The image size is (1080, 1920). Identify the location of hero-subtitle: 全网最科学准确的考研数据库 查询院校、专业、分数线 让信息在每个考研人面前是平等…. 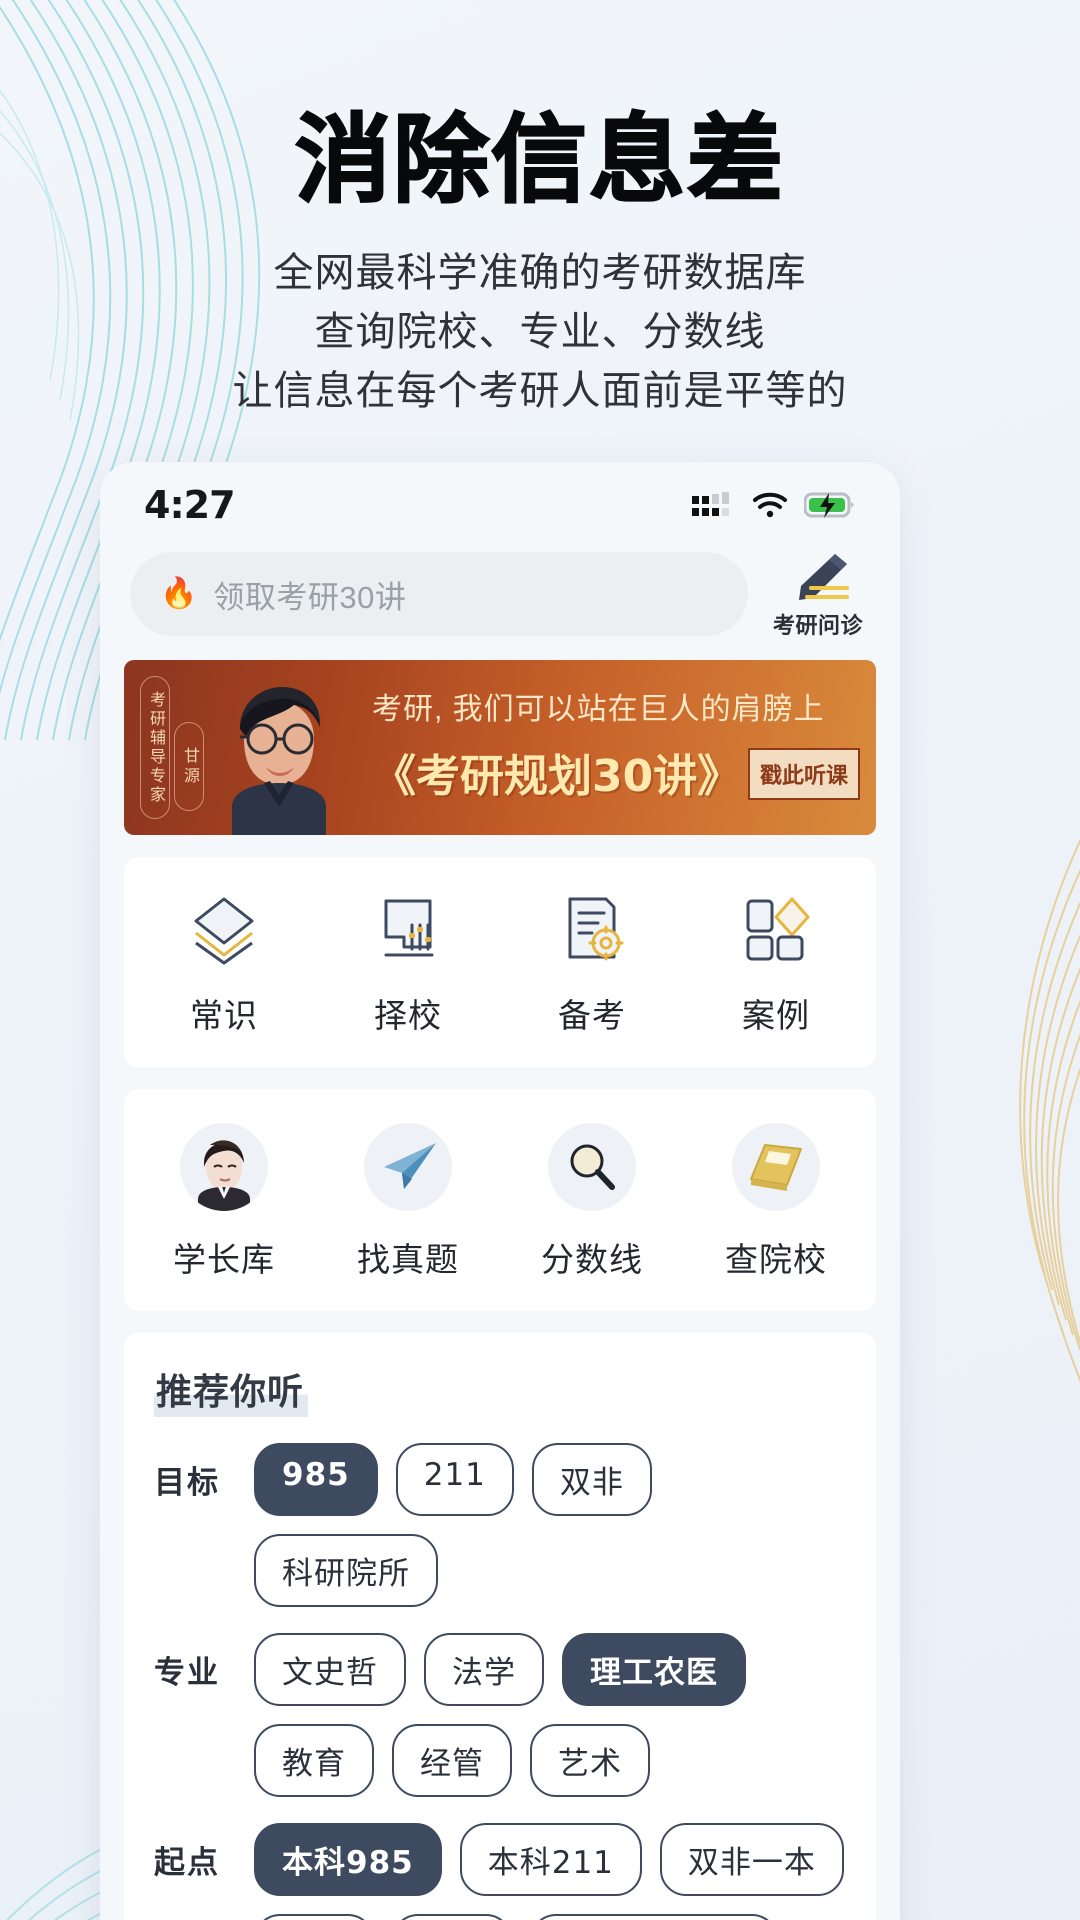
(540, 333).